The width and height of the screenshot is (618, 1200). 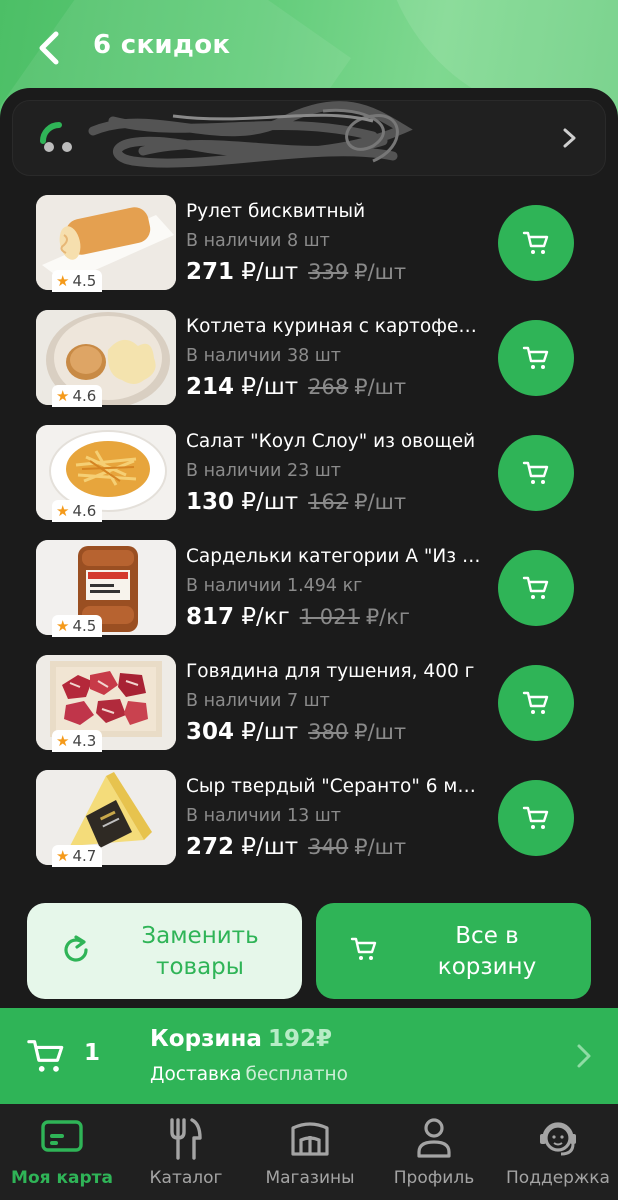 I want to click on product-name: Рулет бисквитный, so click(x=276, y=211).